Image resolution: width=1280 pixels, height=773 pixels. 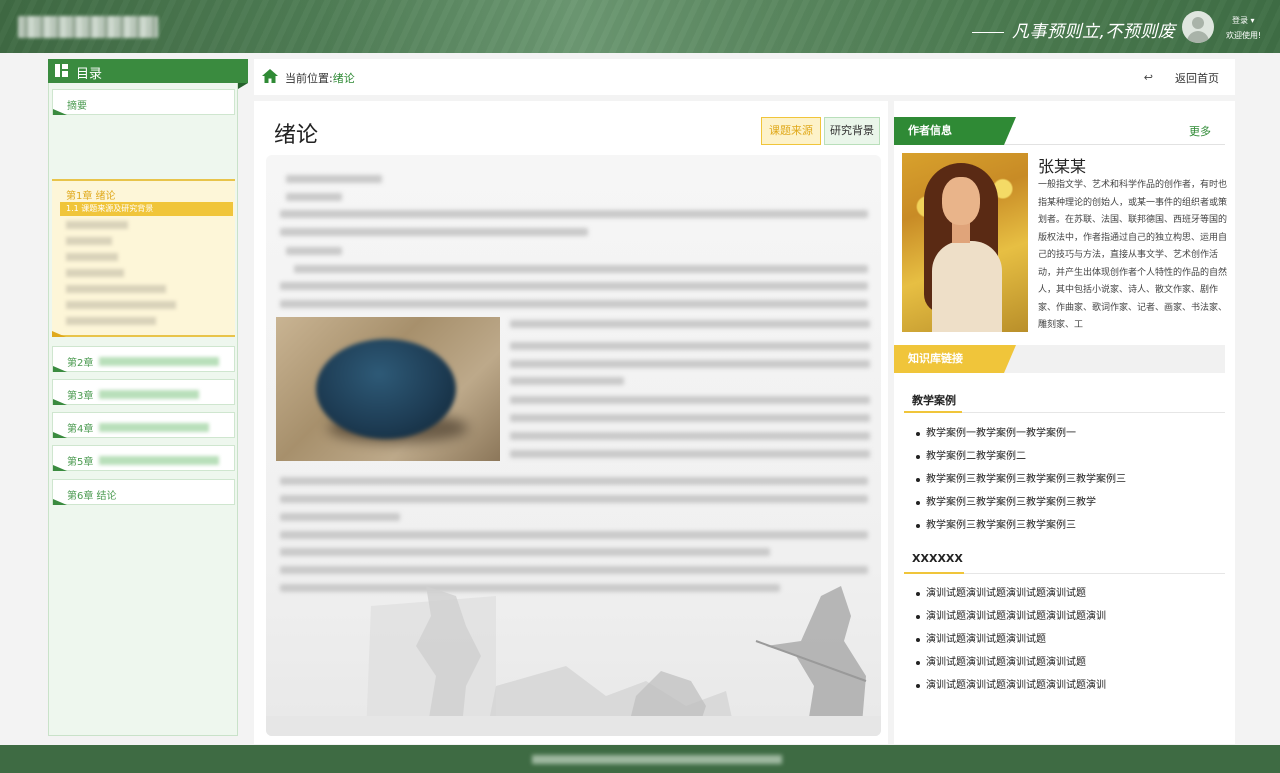 What do you see at coordinates (143, 359) in the screenshot?
I see `toc-item-chapter2: 第2章` at bounding box center [143, 359].